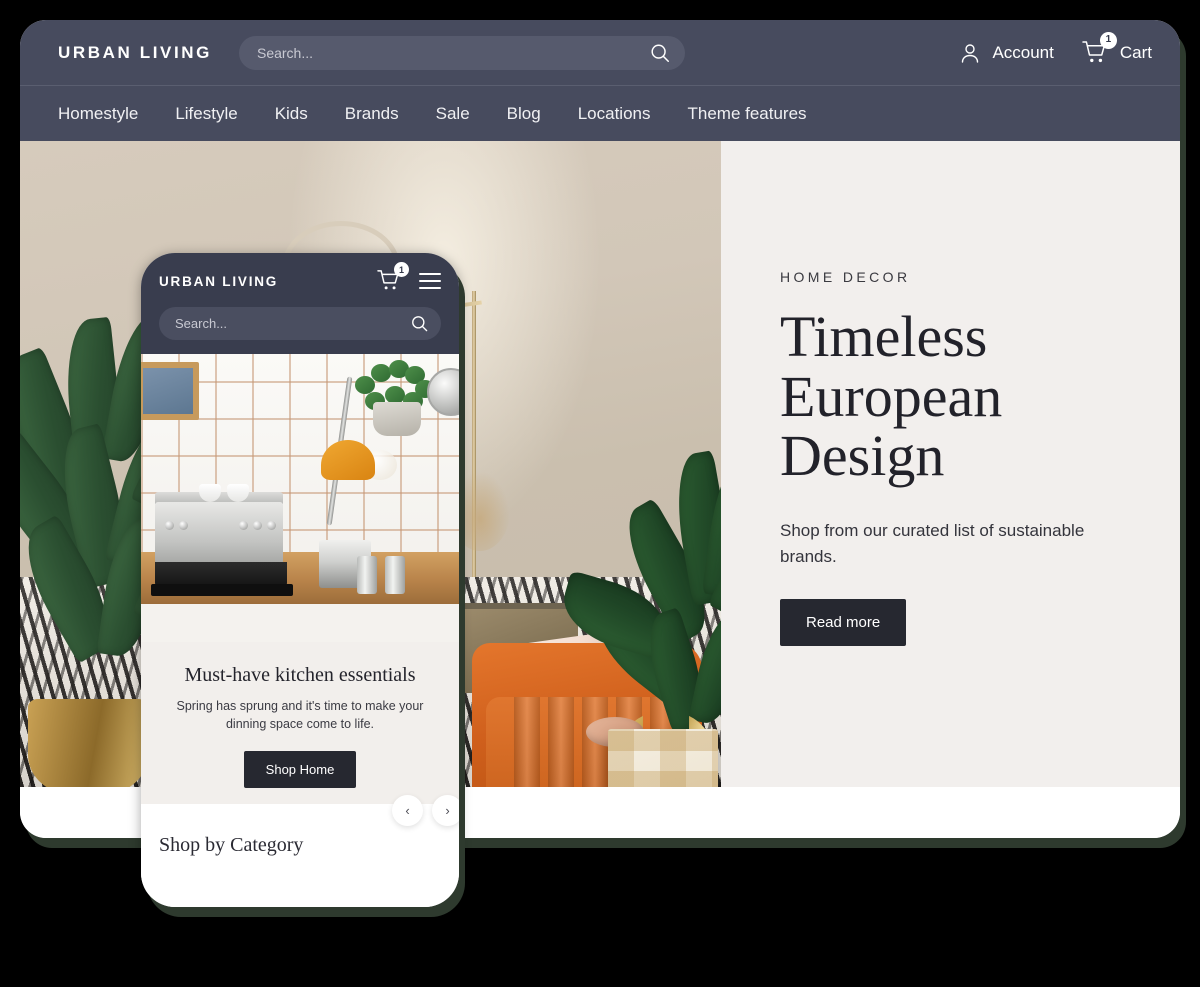 Image resolution: width=1200 pixels, height=987 pixels. What do you see at coordinates (453, 114) in the screenshot?
I see `nav-item-sale: Sale` at bounding box center [453, 114].